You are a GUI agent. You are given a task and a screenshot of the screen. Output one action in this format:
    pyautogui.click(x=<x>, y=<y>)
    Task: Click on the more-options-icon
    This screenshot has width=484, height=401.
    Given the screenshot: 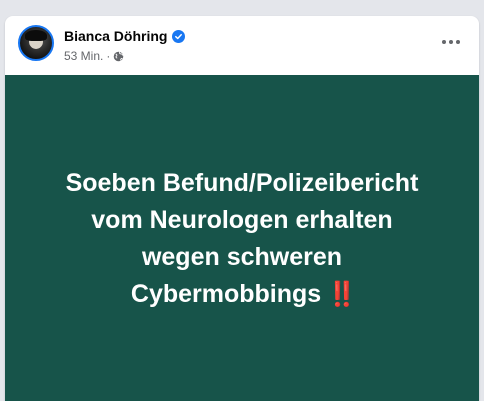 What is the action you would take?
    pyautogui.click(x=451, y=42)
    